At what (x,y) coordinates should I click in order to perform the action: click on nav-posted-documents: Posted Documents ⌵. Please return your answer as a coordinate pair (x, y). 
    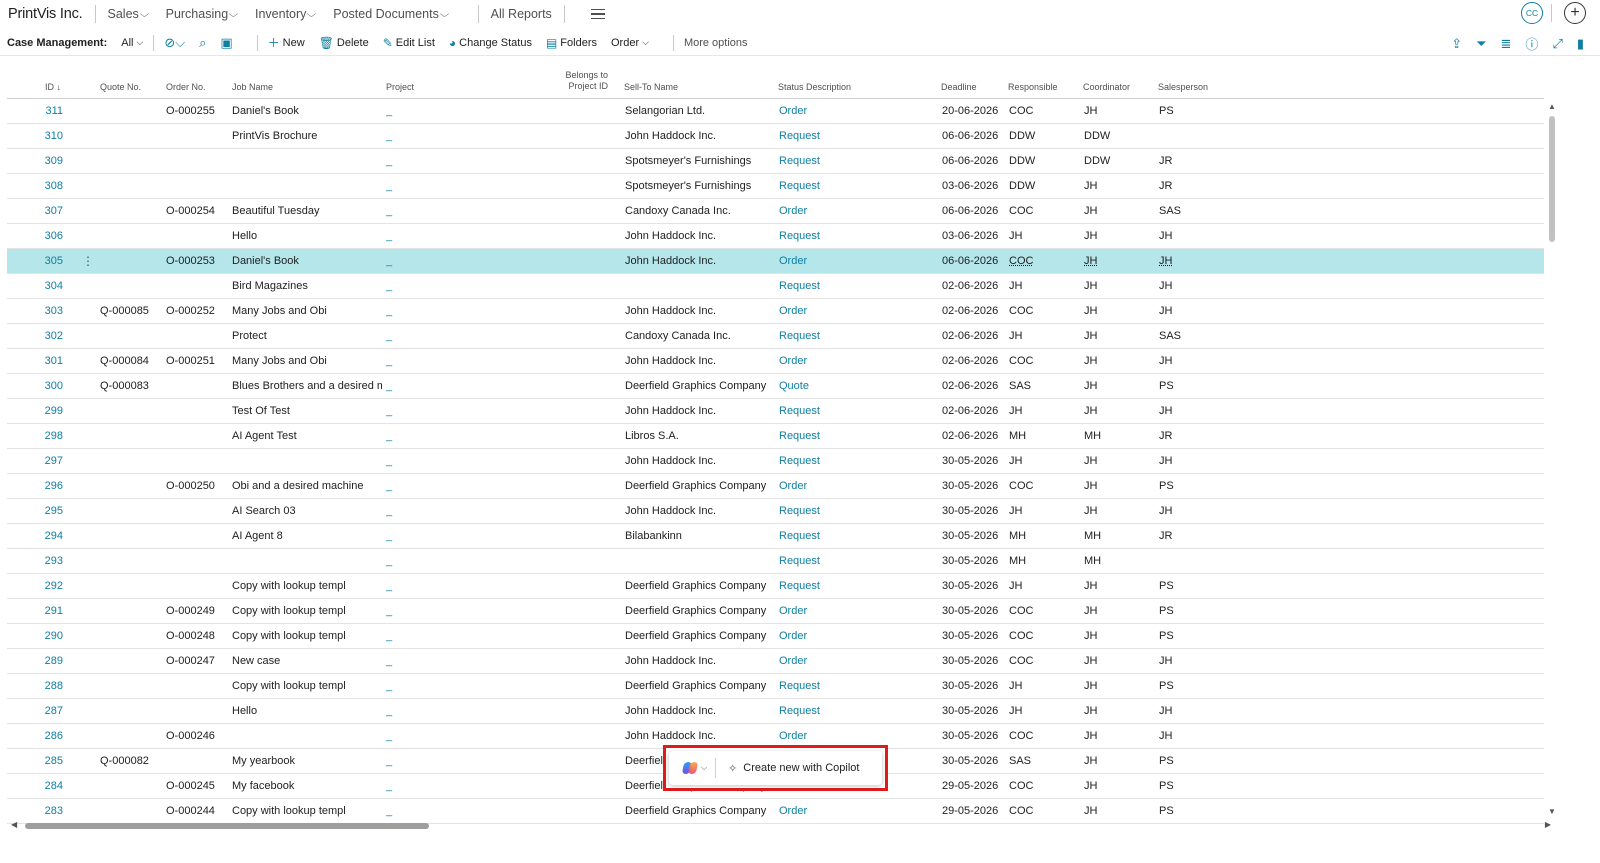
    Looking at the image, I should click on (391, 14).